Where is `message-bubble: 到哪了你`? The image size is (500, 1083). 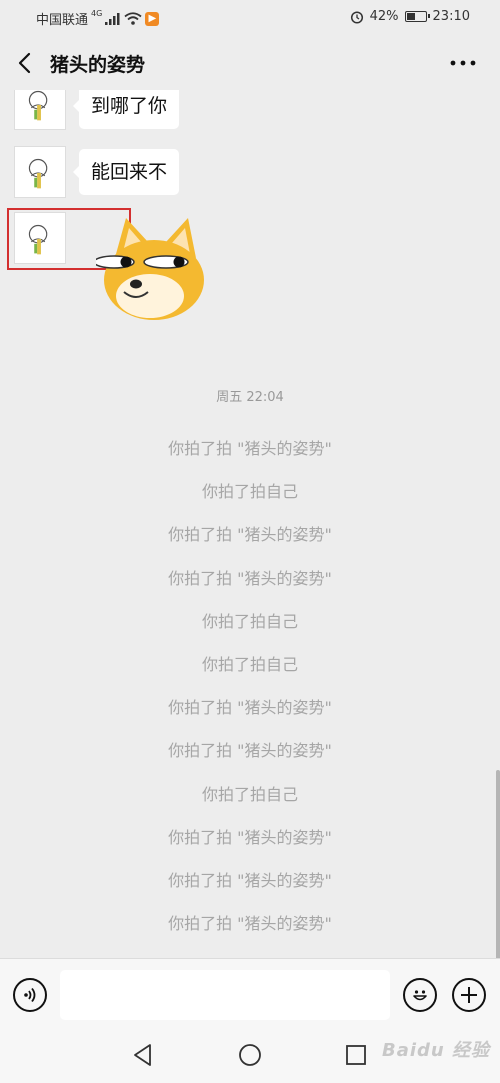
message-bubble: 到哪了你 is located at coordinates (126, 109).